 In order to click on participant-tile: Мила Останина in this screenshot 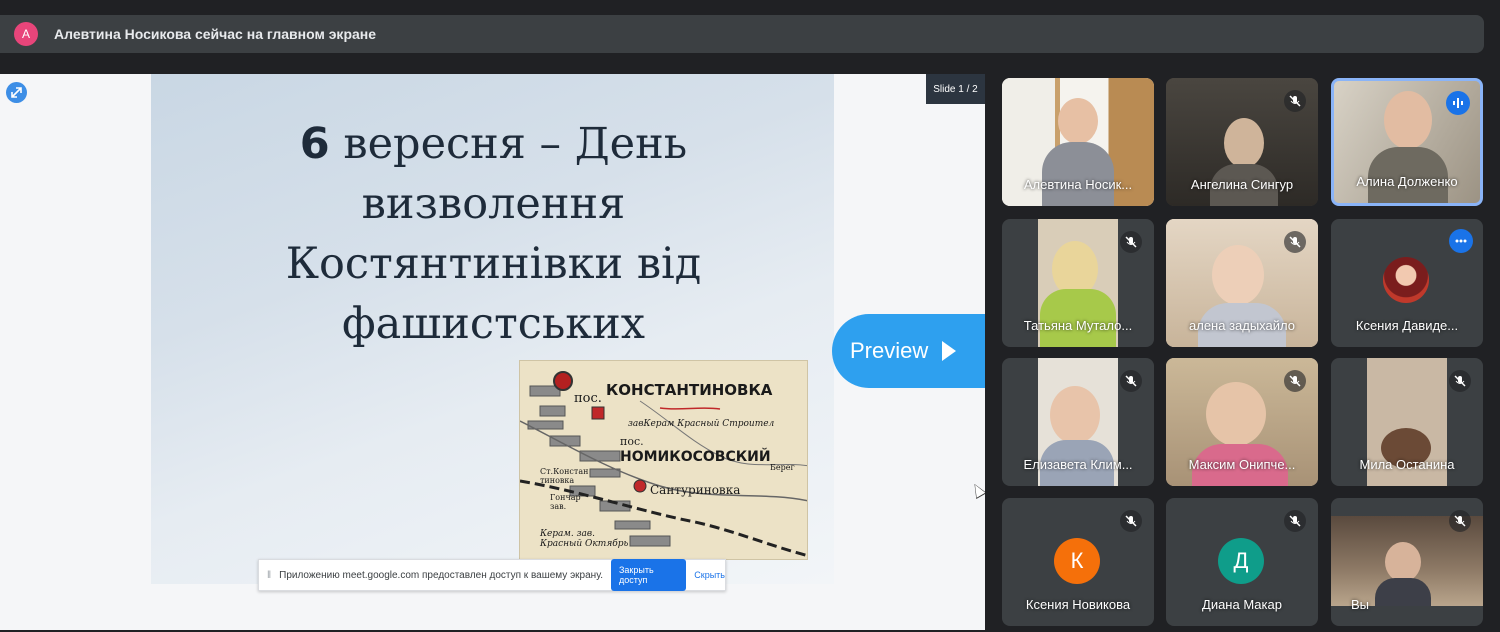, I will do `click(1407, 422)`.